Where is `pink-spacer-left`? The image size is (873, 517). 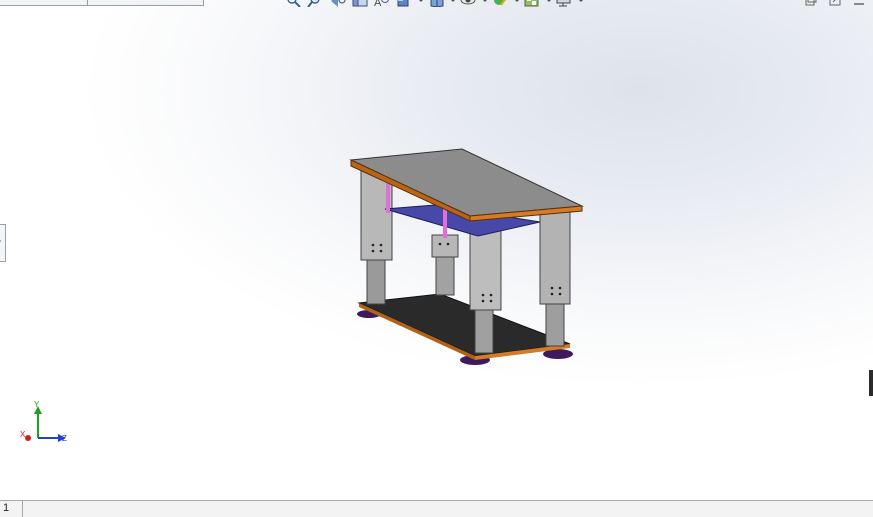
pink-spacer-left is located at coordinates (388, 198).